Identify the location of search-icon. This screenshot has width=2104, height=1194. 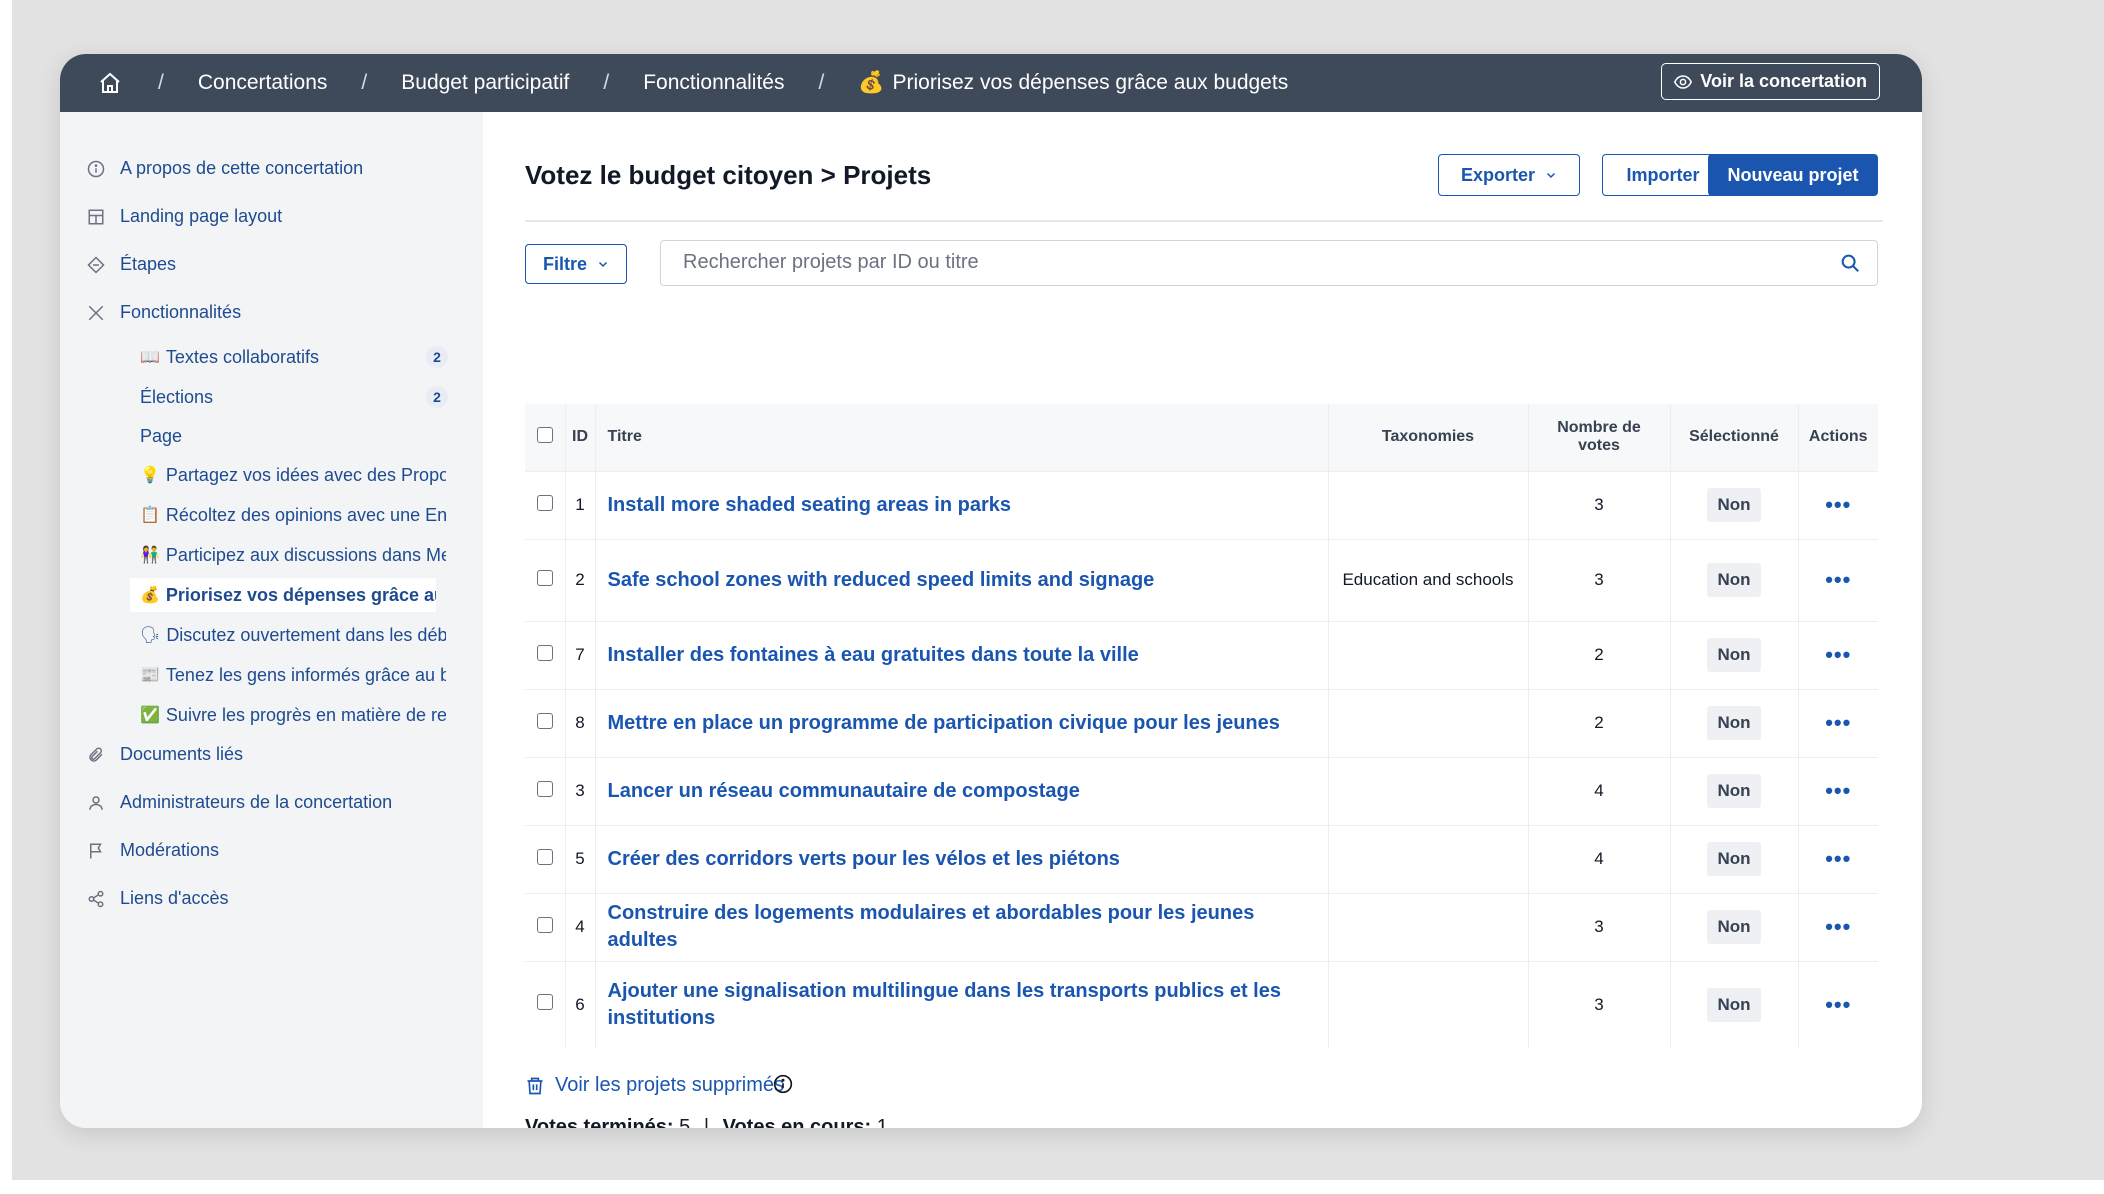
(1850, 263).